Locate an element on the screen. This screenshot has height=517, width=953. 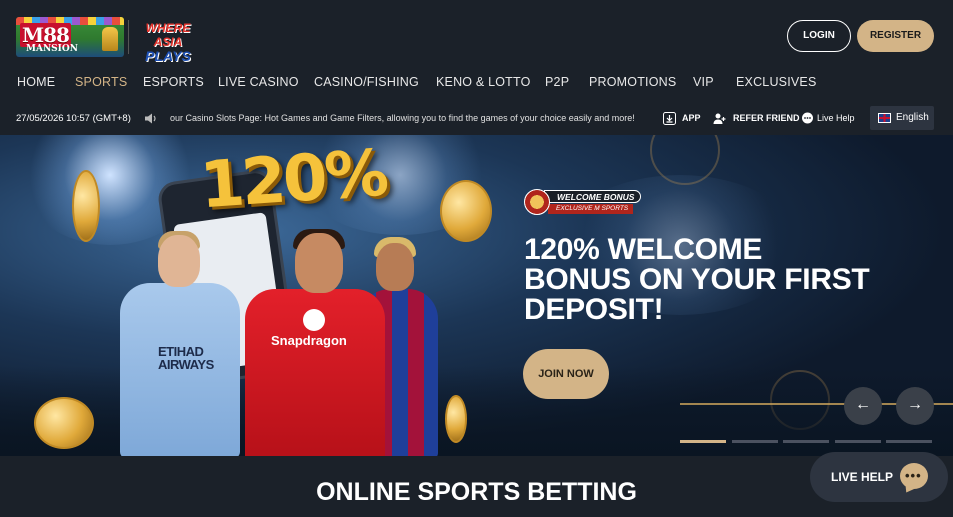
arrow-right-icon: → is located at coordinates (915, 404).